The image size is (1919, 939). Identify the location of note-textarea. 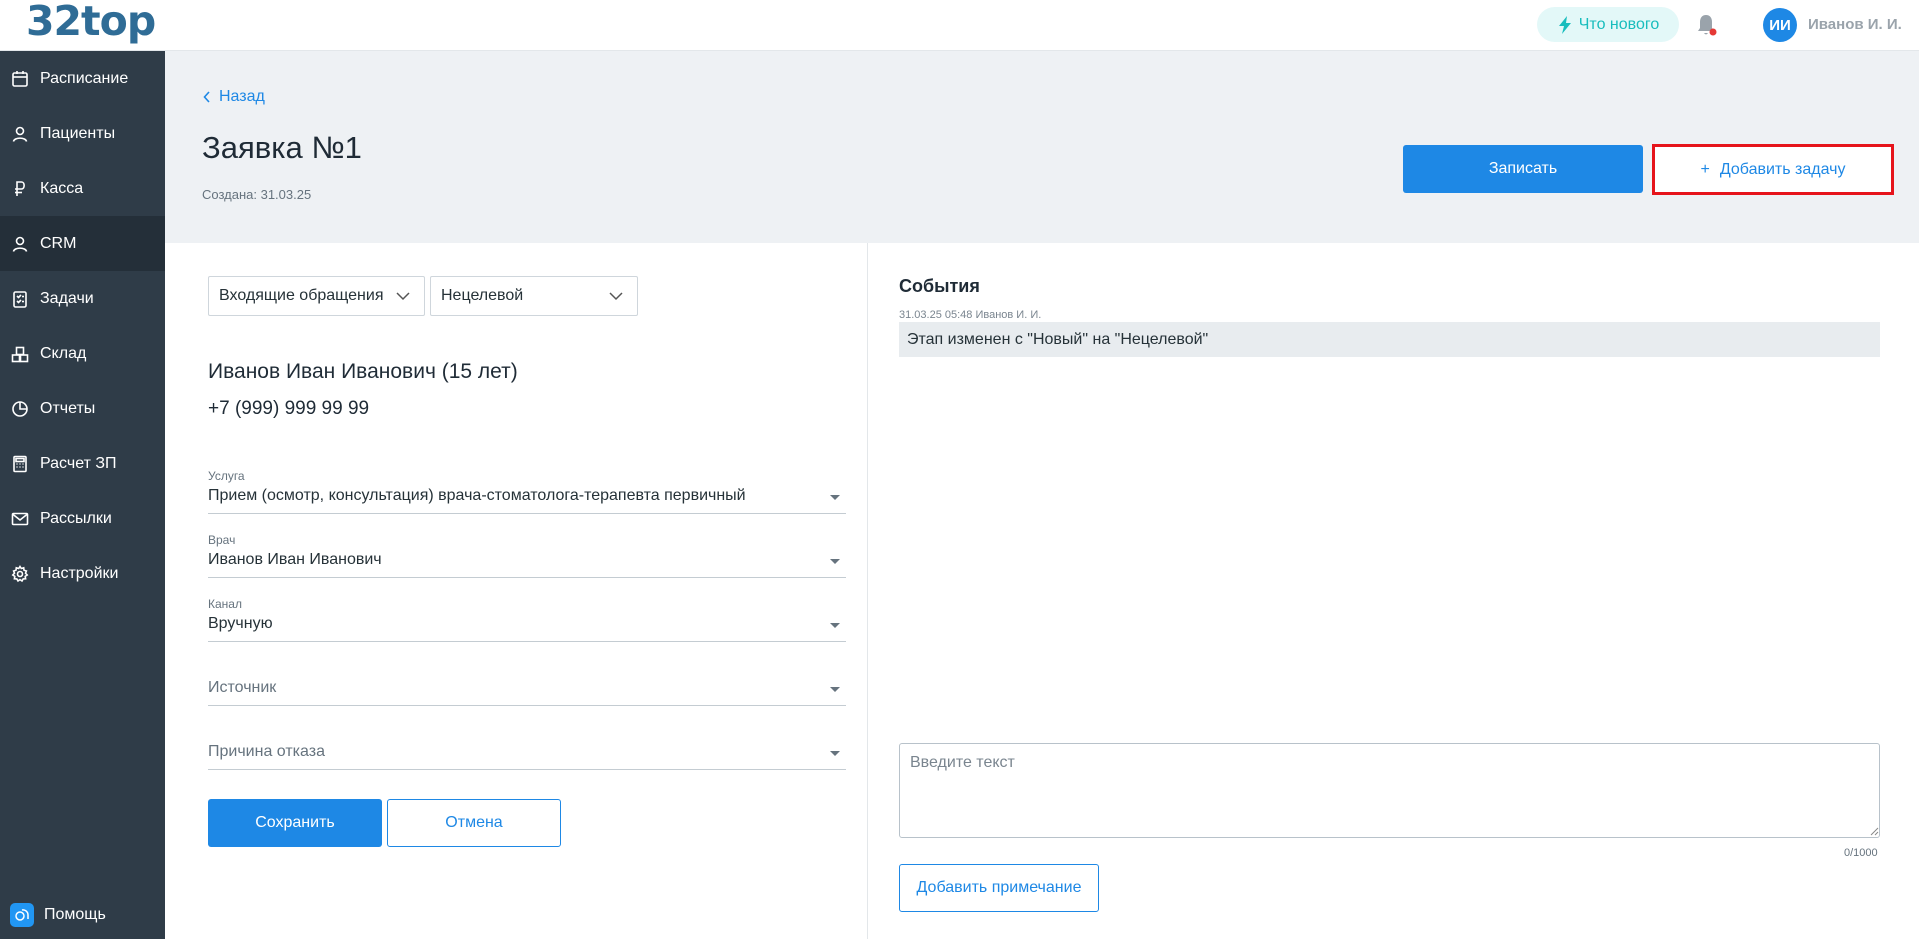
(1389, 790).